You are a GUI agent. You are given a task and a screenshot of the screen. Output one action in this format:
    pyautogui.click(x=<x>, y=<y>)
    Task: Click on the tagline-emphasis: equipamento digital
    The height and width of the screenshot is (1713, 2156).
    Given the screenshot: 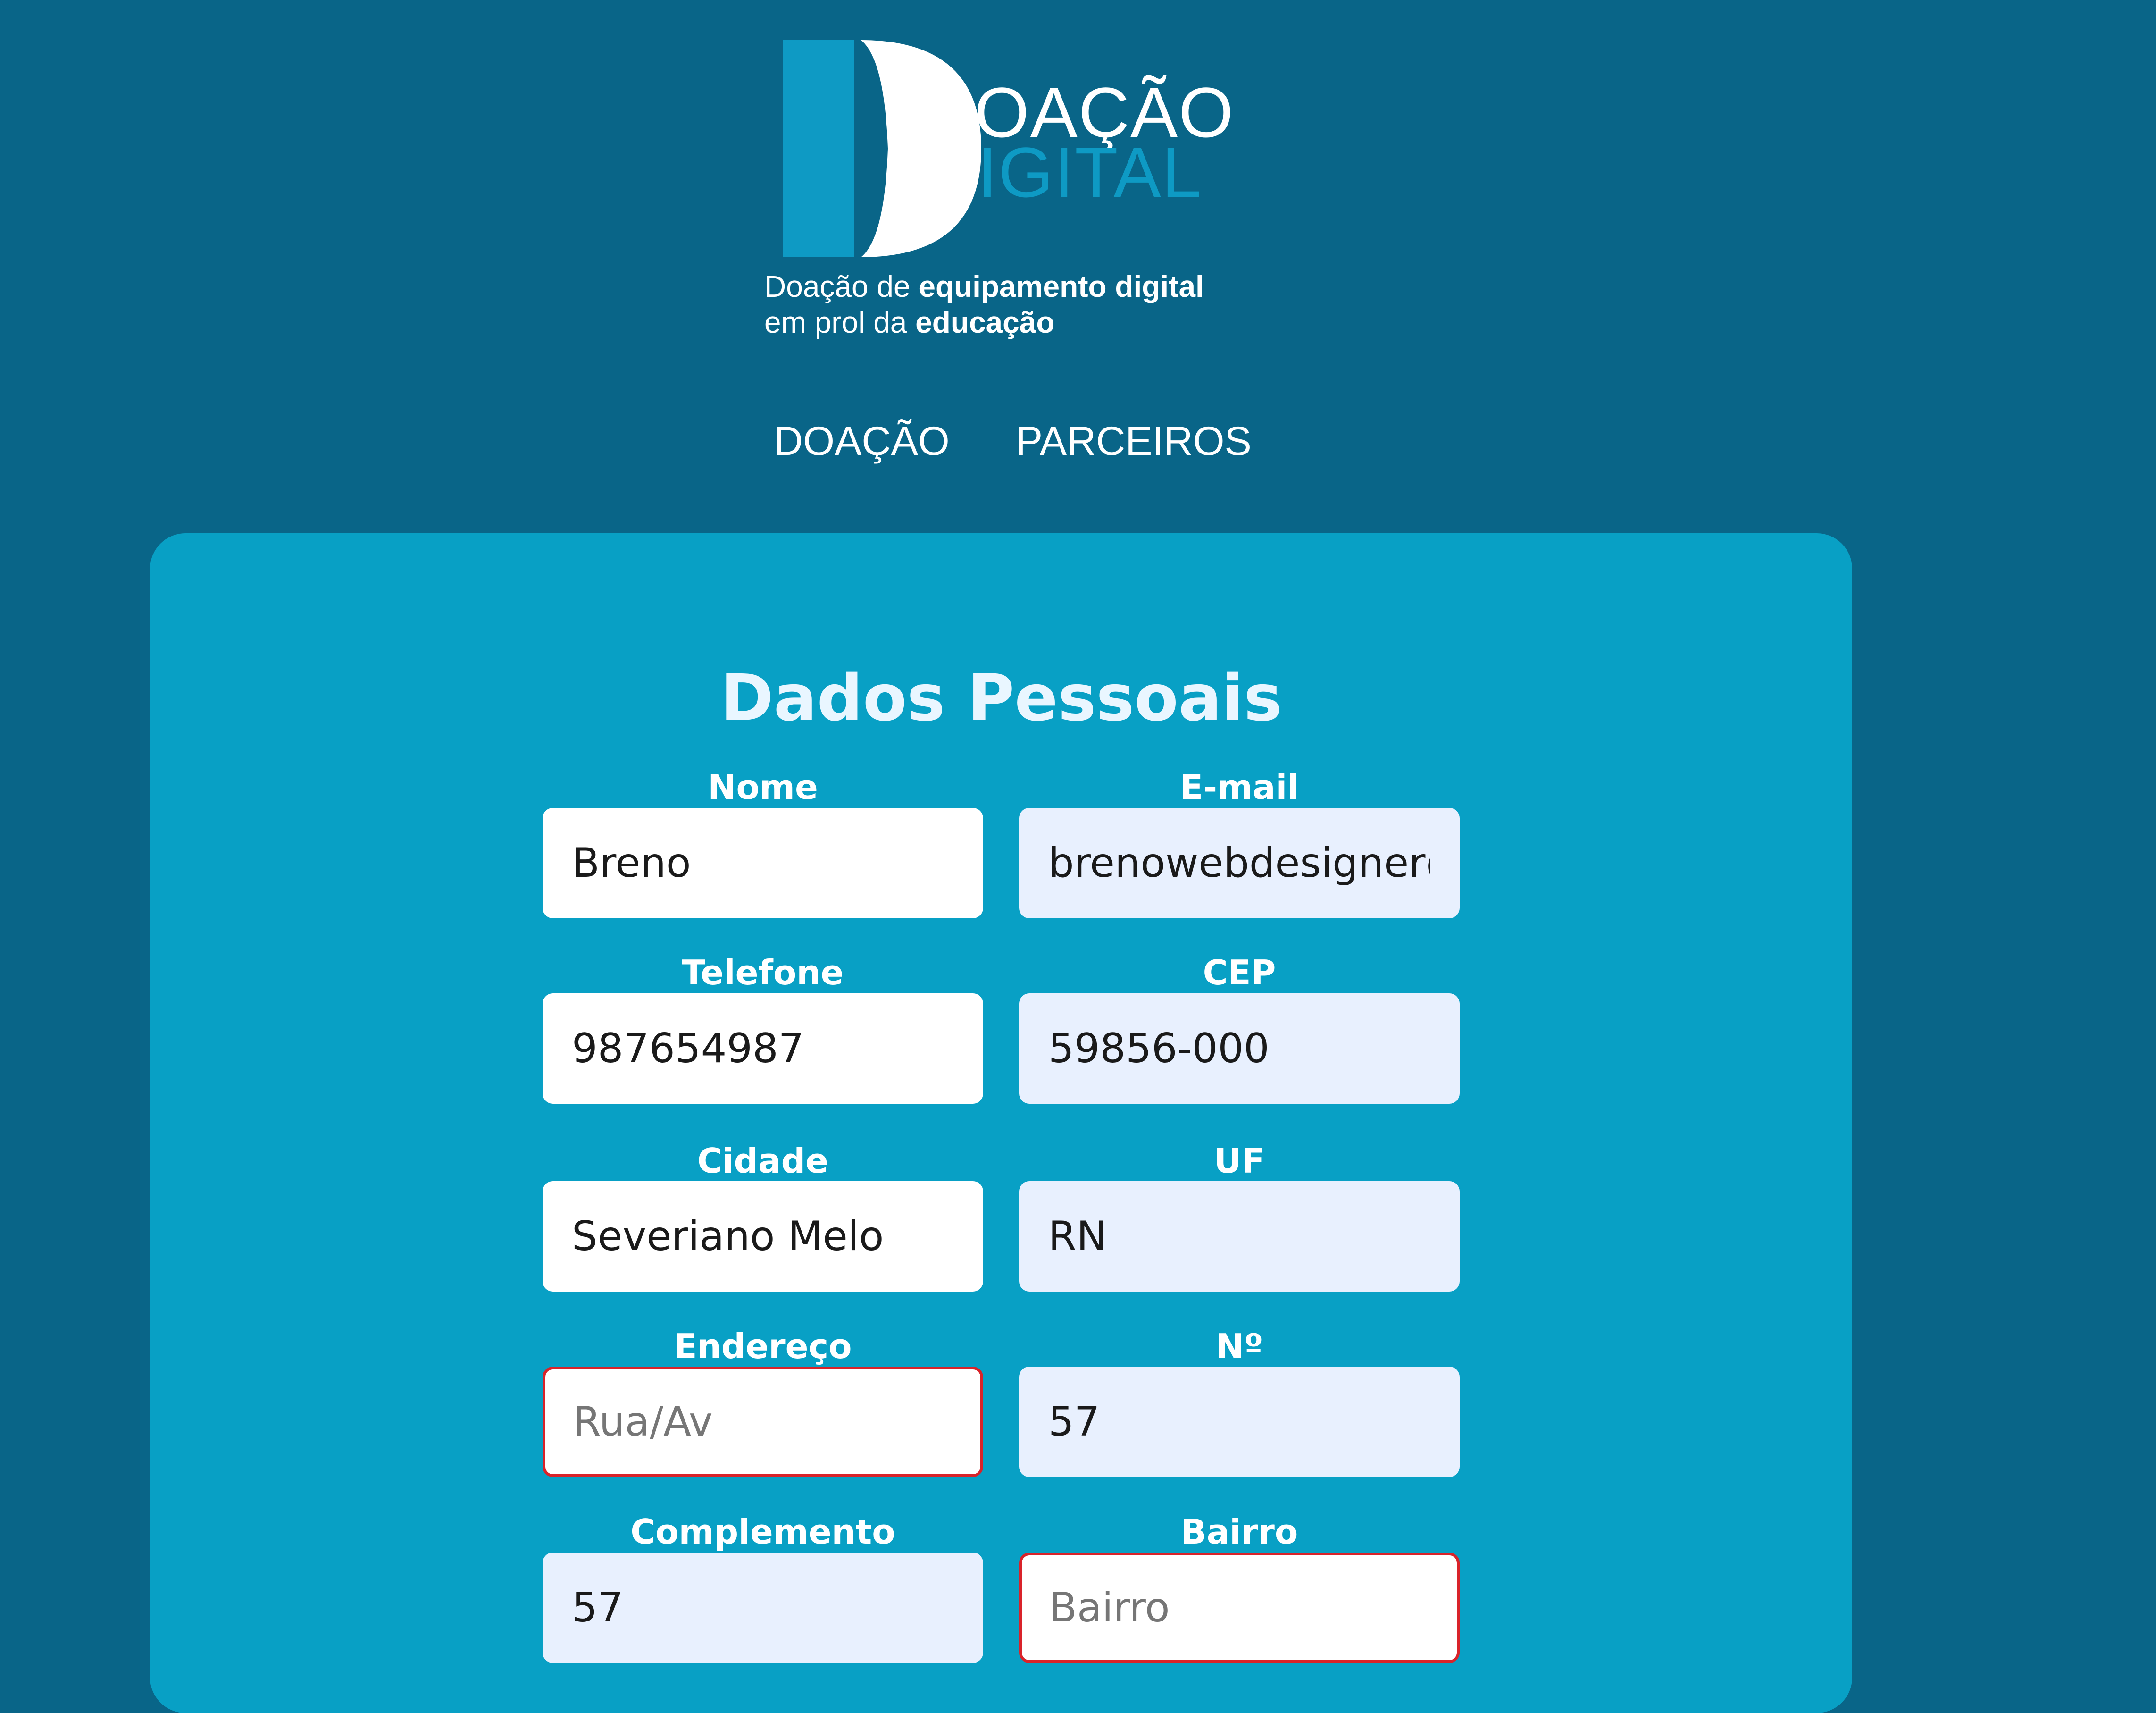 What is the action you would take?
    pyautogui.click(x=1061, y=286)
    